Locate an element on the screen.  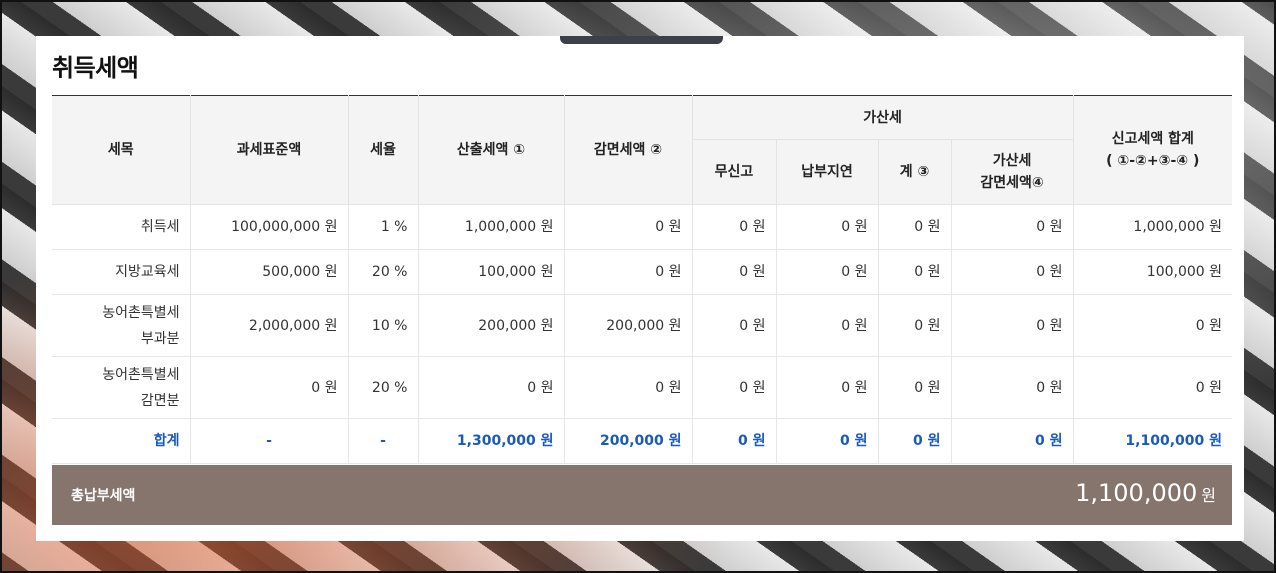
grand-total-value-wrap: 1,100,000 원 is located at coordinates (1145, 493).